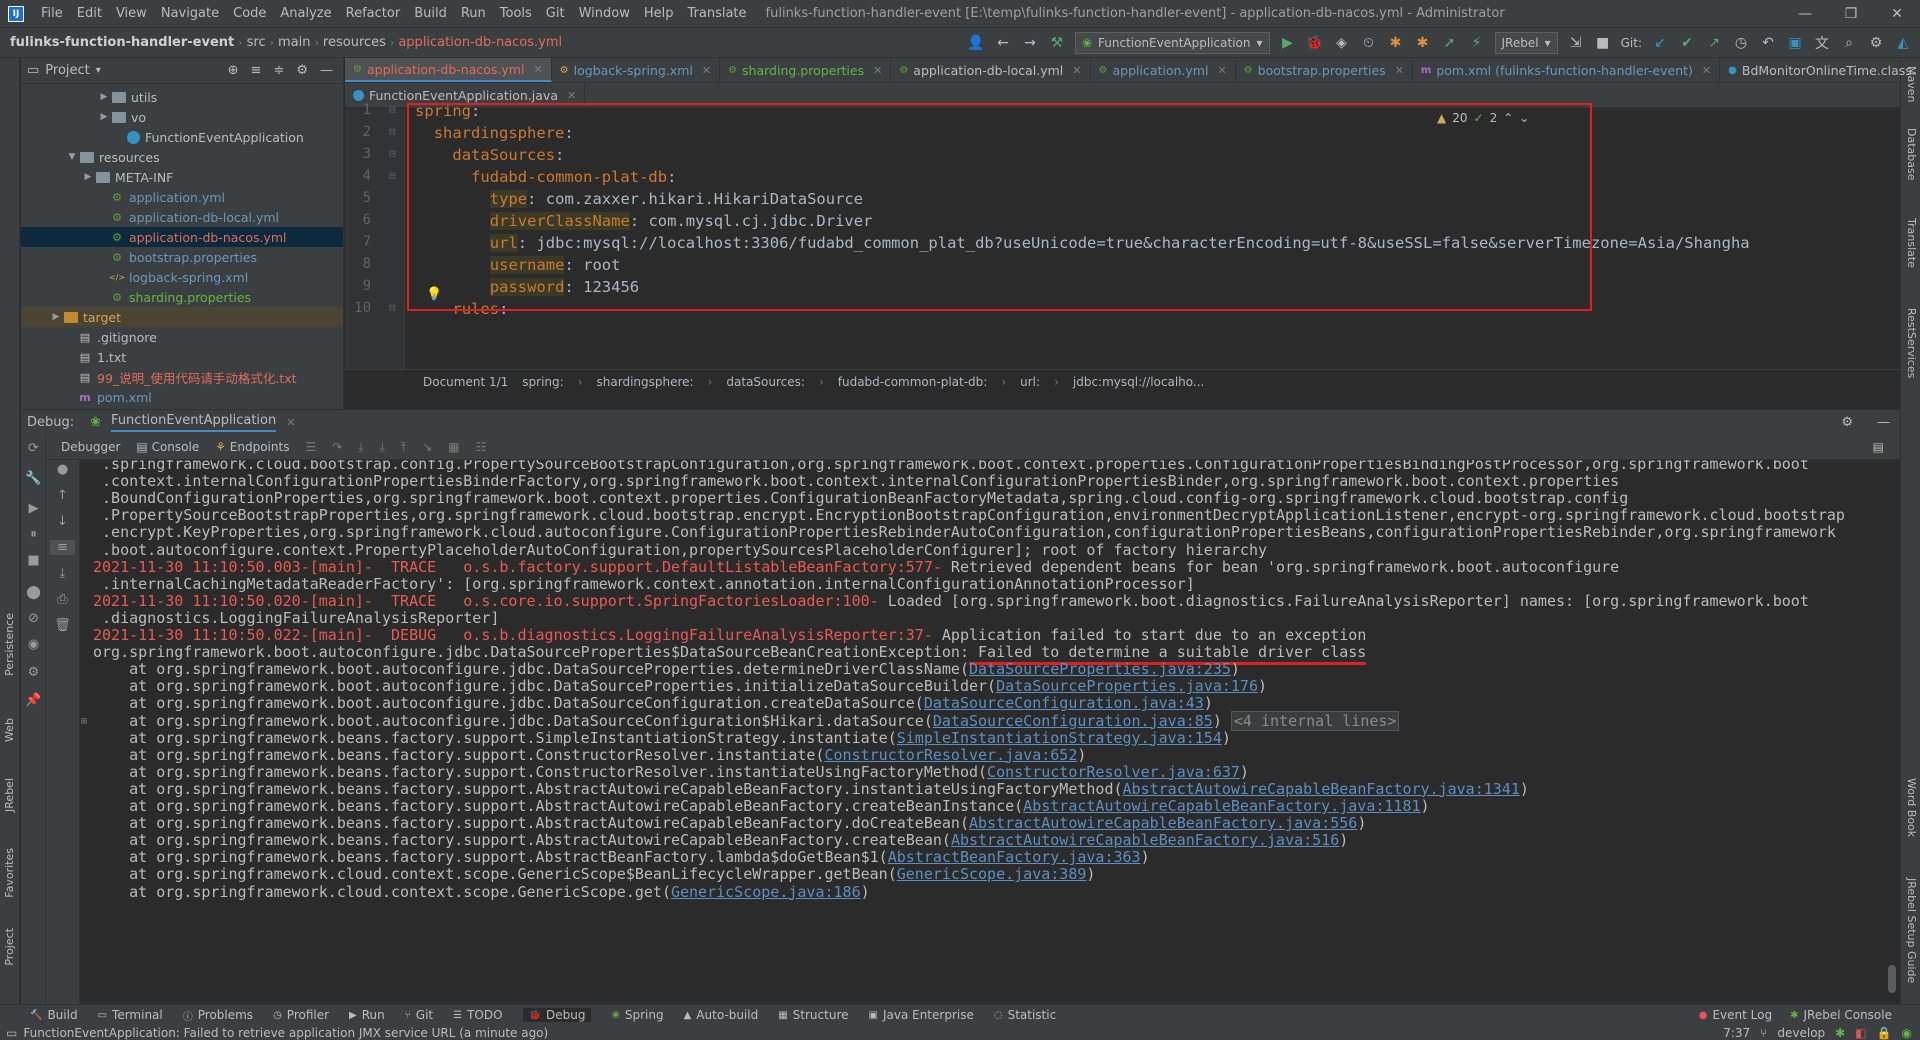 This screenshot has height=1040, width=1920. I want to click on menu-tools: Tools, so click(516, 14).